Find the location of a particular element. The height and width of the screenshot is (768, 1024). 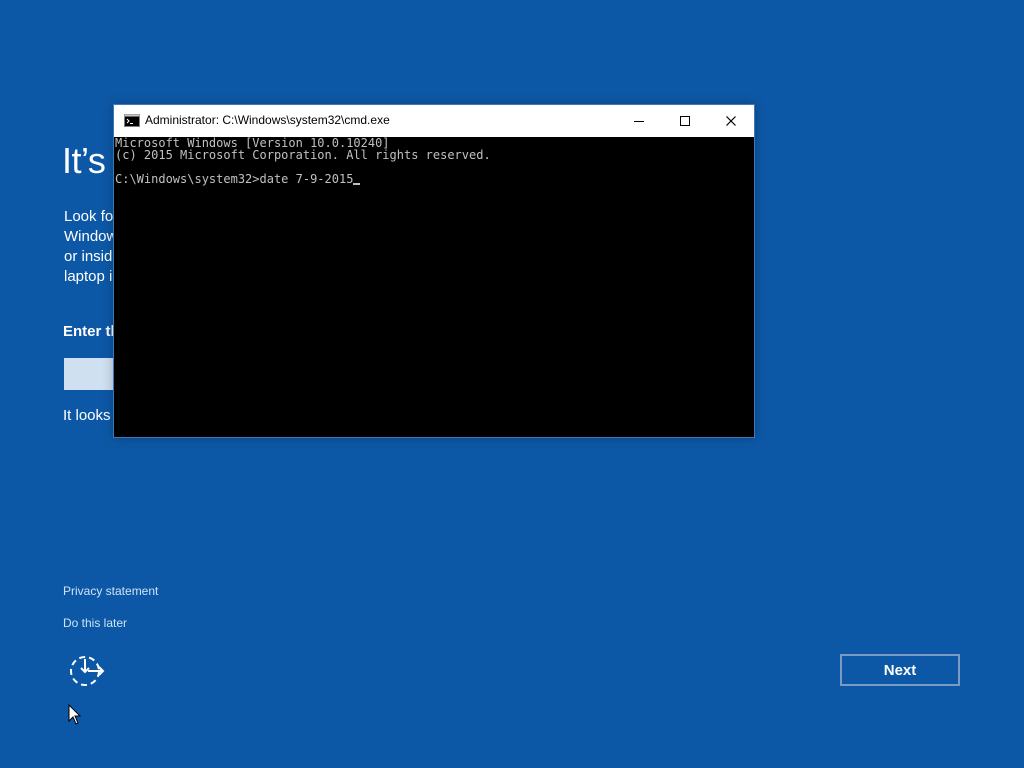

cmd-icon is located at coordinates (132, 120).